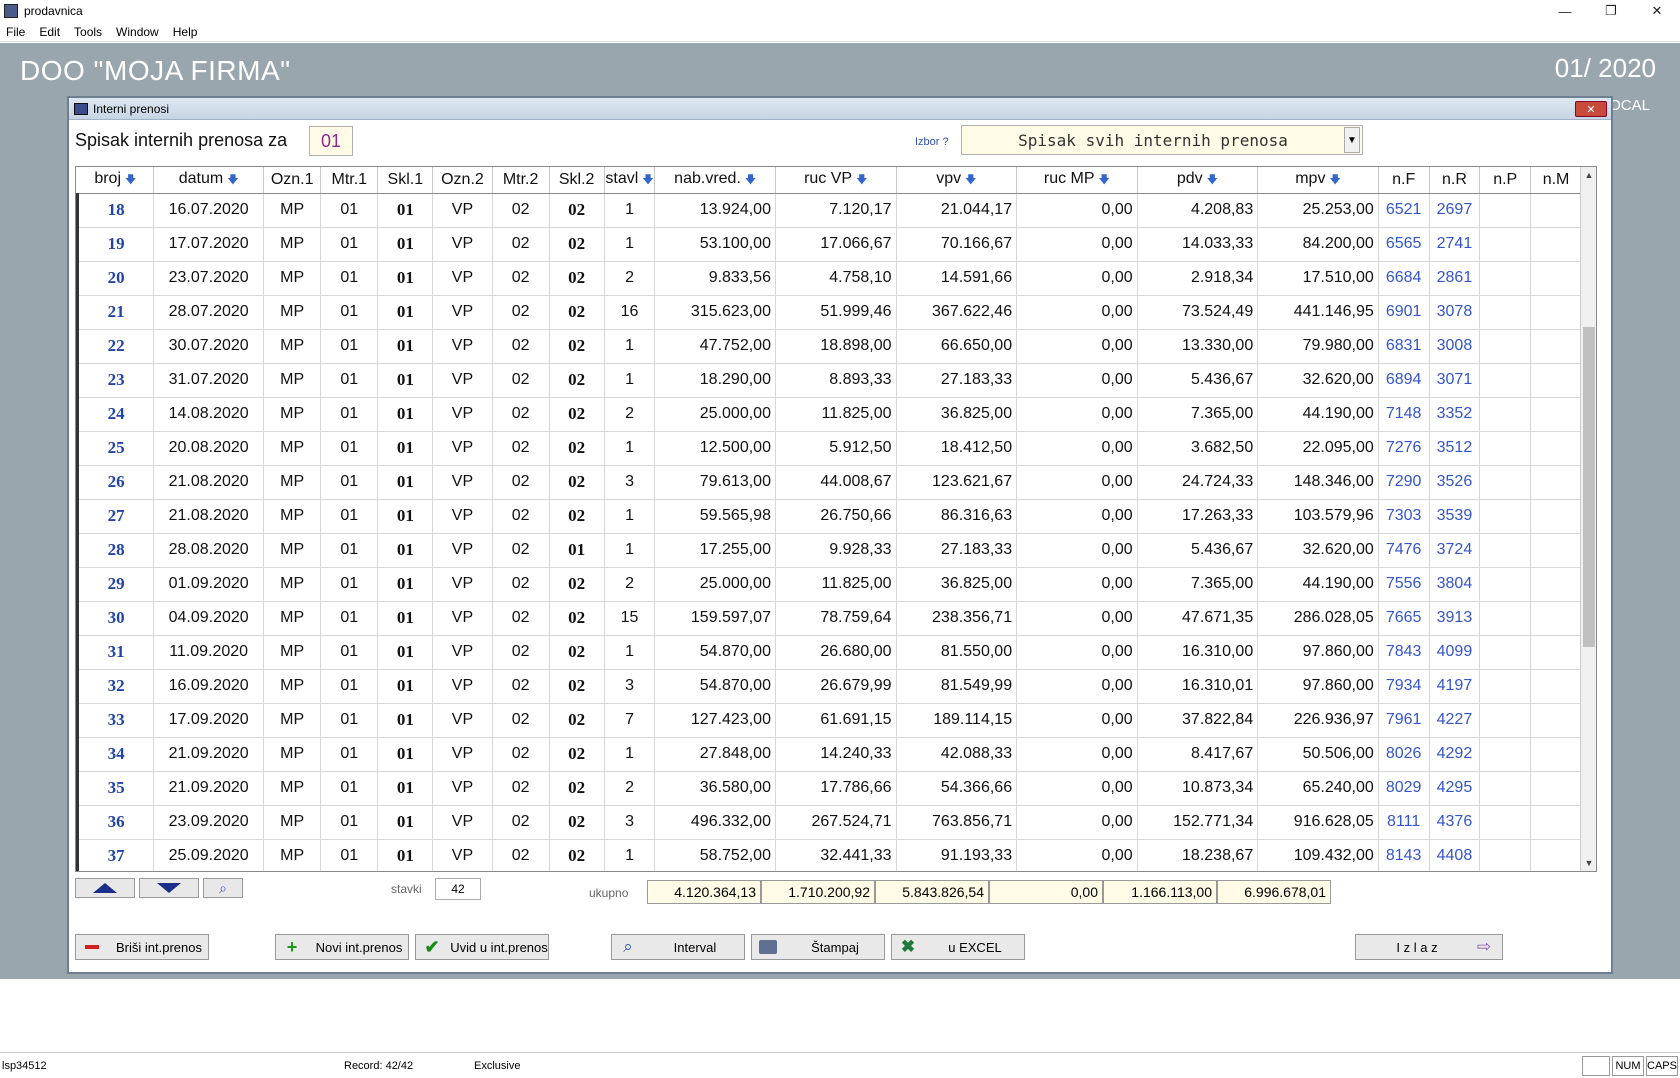  I want to click on next-record-button, so click(169, 888).